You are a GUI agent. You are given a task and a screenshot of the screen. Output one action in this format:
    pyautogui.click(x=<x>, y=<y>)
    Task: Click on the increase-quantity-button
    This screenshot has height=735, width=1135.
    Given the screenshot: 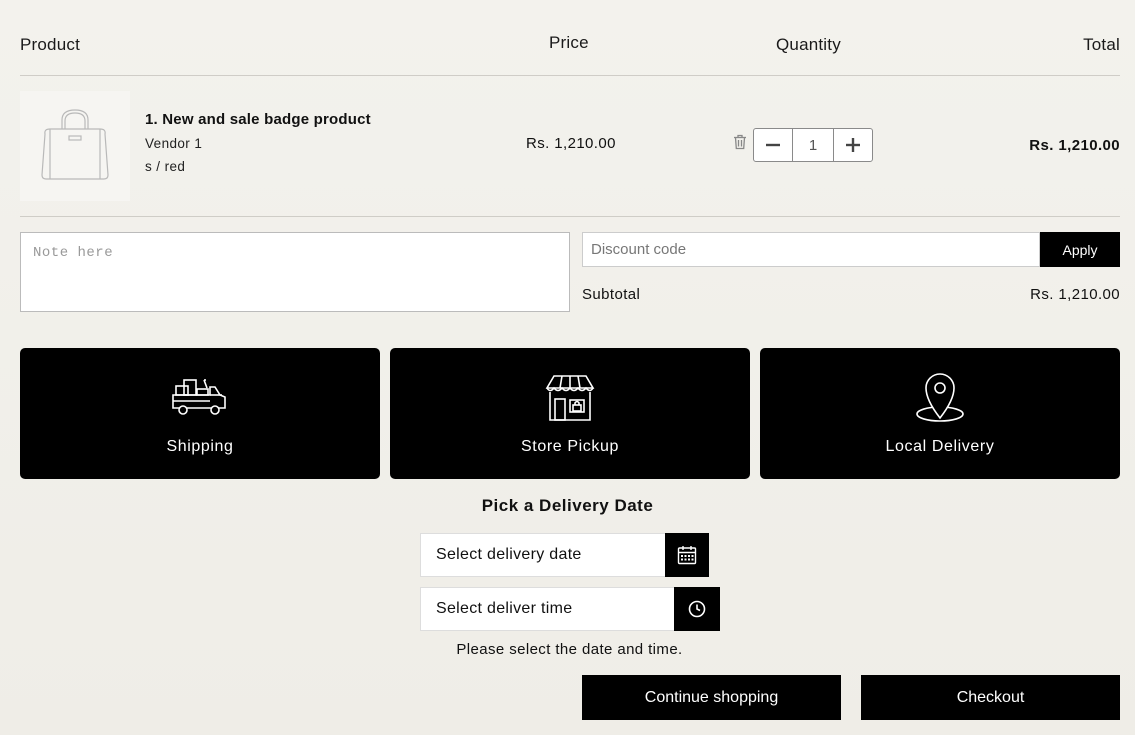 What is the action you would take?
    pyautogui.click(x=853, y=145)
    